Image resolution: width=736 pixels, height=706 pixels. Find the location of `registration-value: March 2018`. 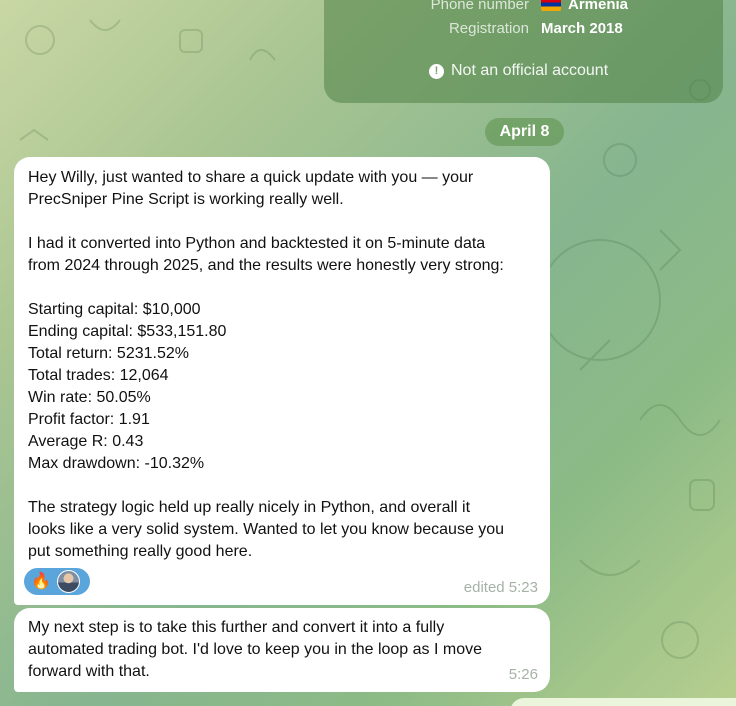

registration-value: March 2018 is located at coordinates (582, 28).